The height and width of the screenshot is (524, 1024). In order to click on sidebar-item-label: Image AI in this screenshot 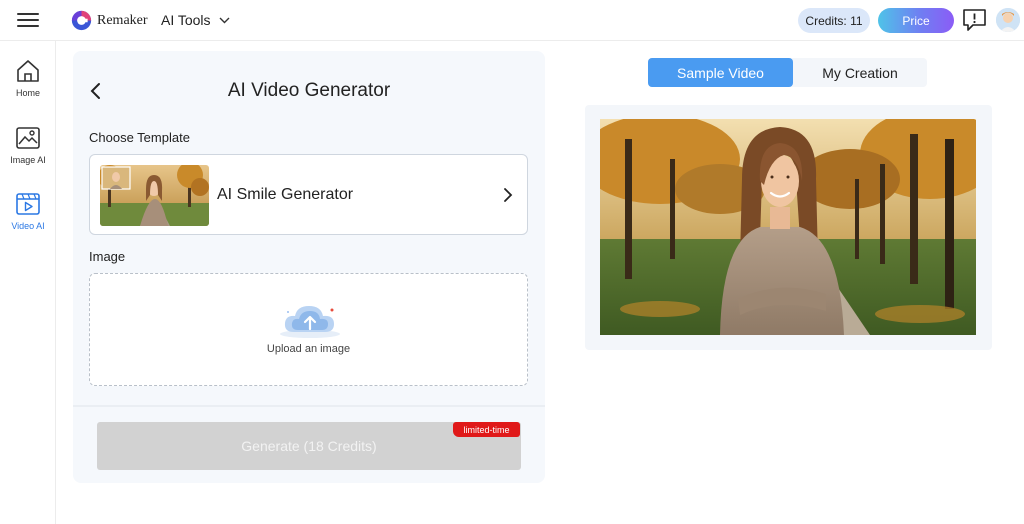, I will do `click(28, 160)`.